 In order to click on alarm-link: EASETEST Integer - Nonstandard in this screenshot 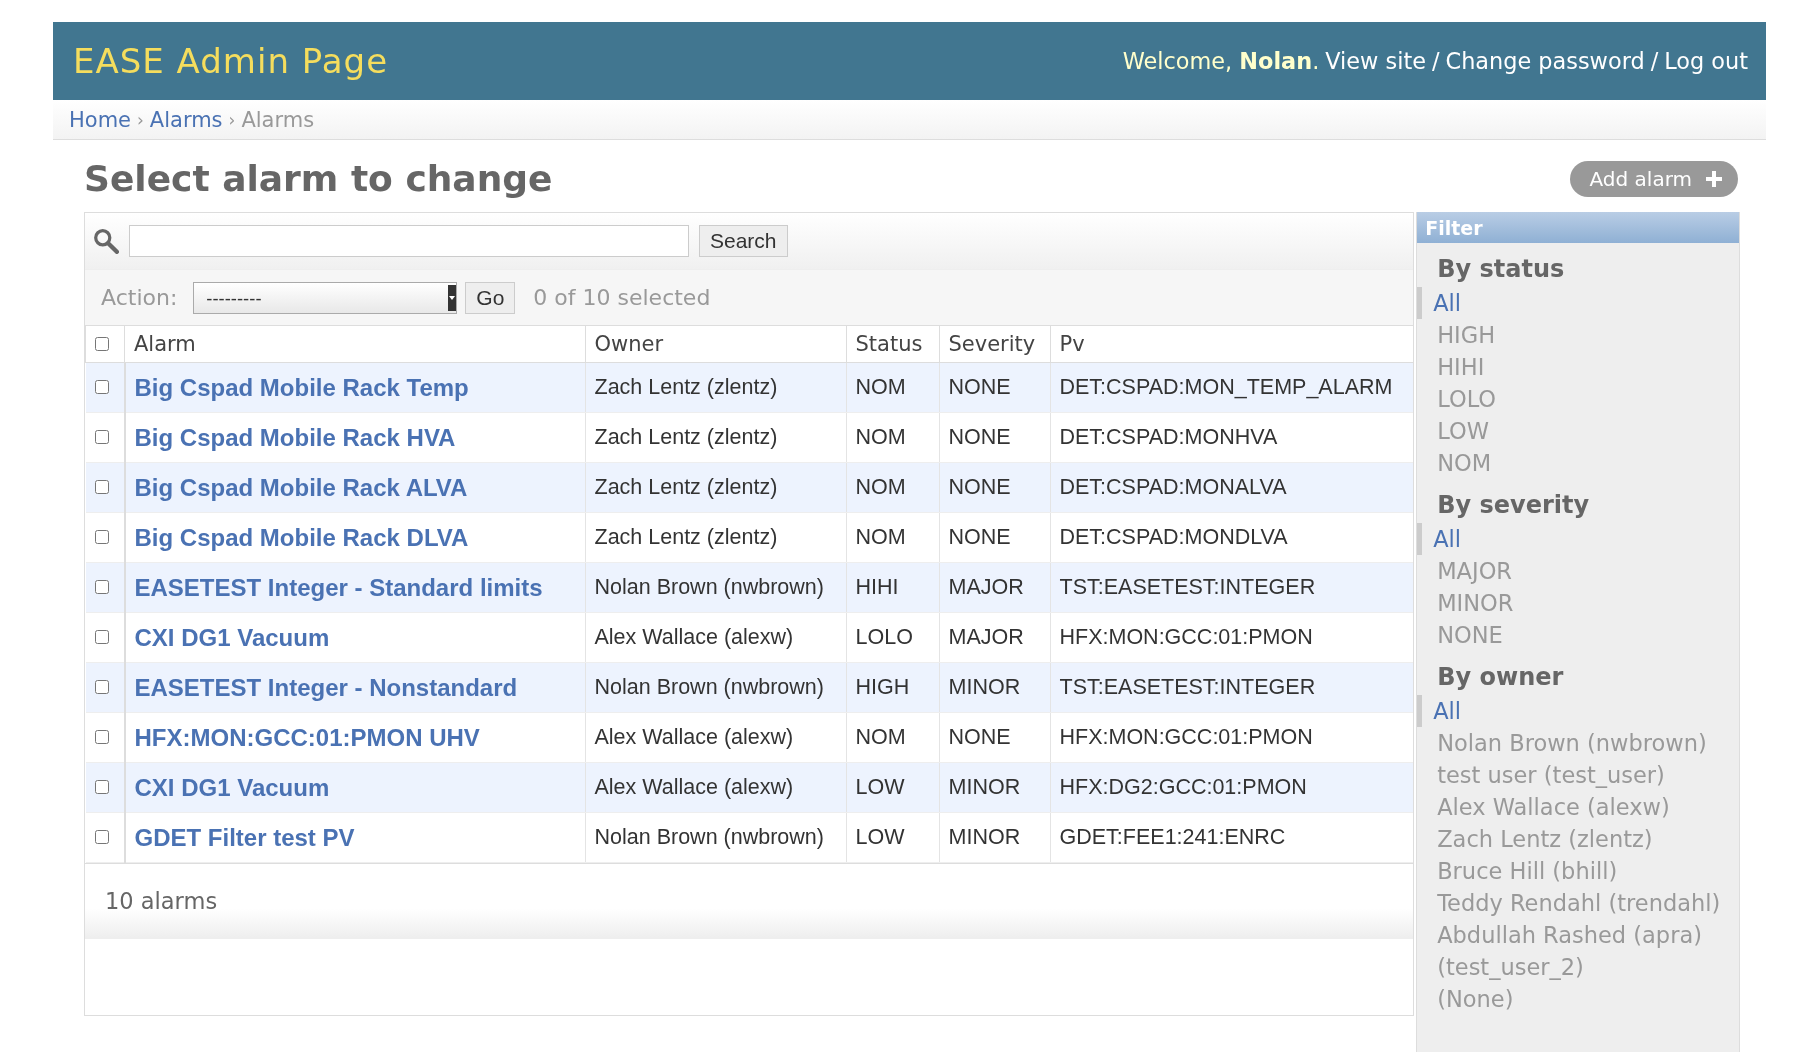, I will do `click(326, 687)`.